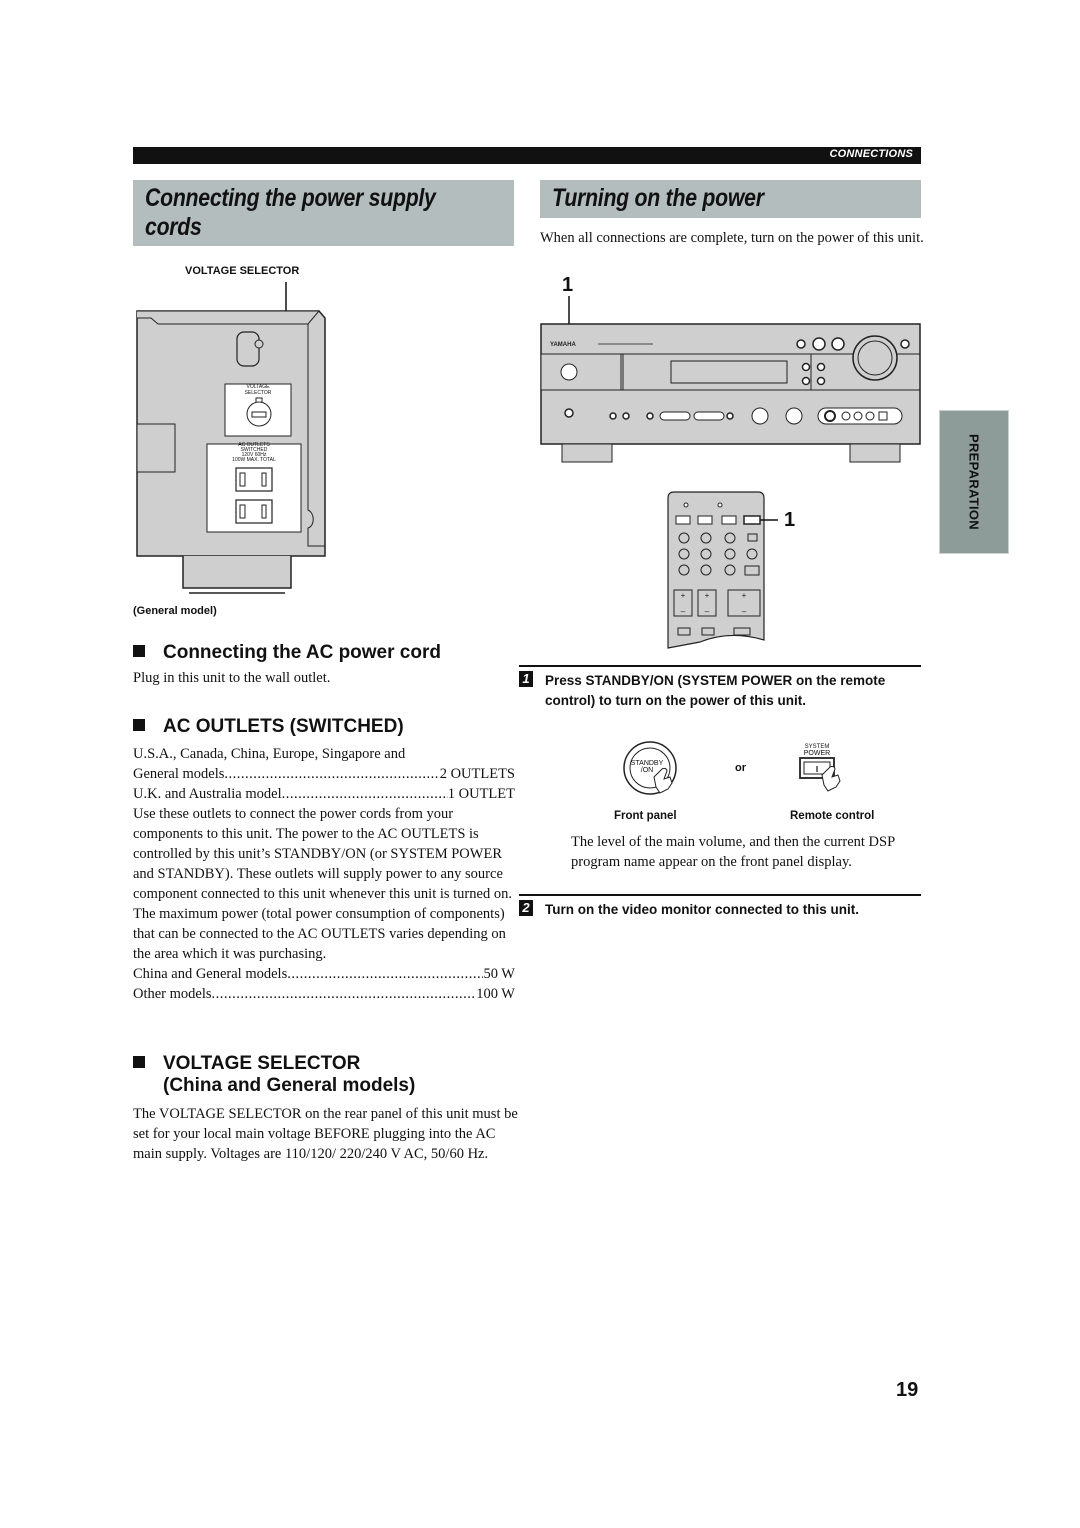 This screenshot has height=1528, width=1080. I want to click on page-number: 19, so click(907, 1390).